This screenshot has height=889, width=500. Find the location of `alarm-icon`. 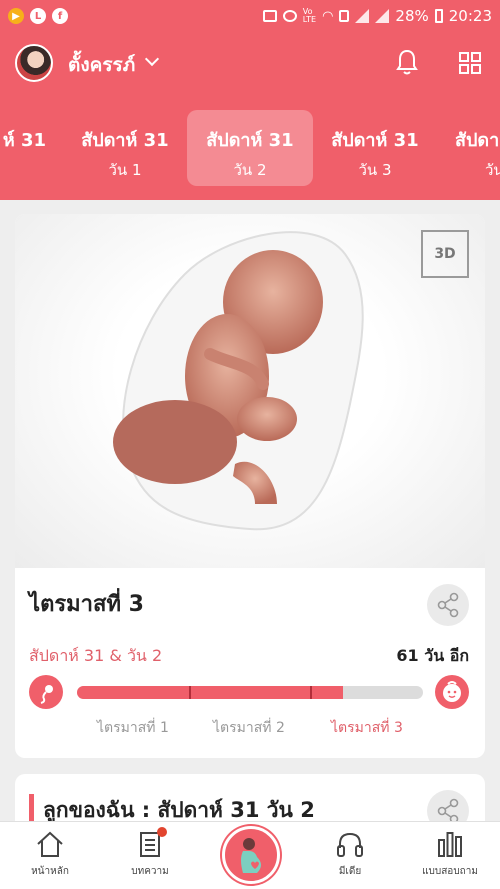

alarm-icon is located at coordinates (289, 16).